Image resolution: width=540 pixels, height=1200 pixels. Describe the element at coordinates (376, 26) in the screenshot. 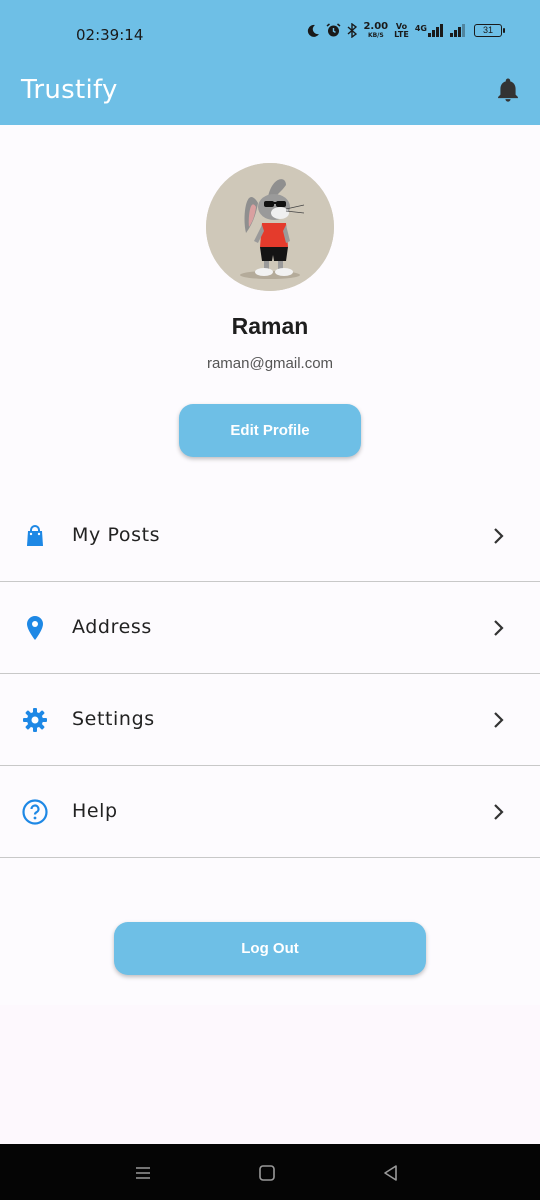

I see `net-speed-value: 2.00` at that location.